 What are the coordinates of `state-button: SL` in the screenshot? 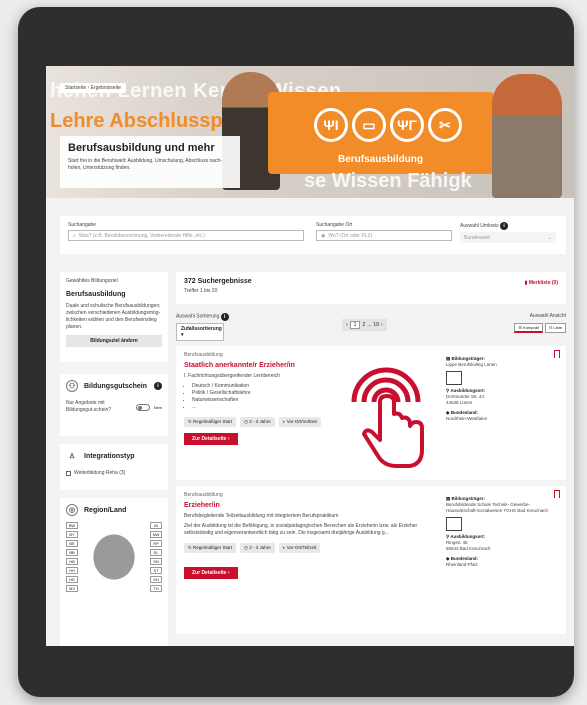 It's located at (156, 552).